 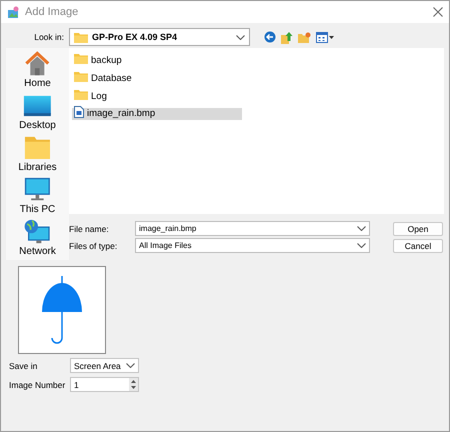 What do you see at coordinates (89, 229) in the screenshot?
I see `file-name-label: File name:` at bounding box center [89, 229].